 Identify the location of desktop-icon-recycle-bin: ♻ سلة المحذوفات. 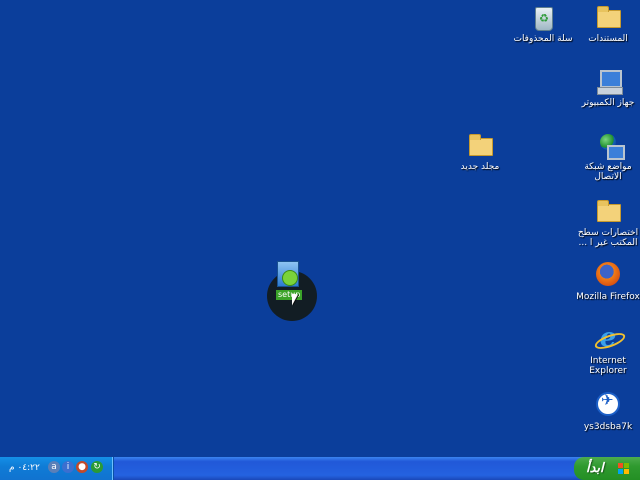
(543, 24).